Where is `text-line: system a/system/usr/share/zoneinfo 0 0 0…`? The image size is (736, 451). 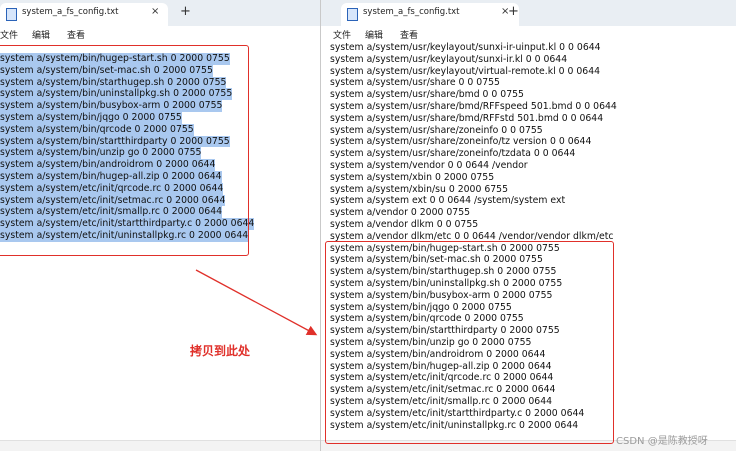 text-line: system a/system/usr/share/zoneinfo 0 0 0… is located at coordinates (436, 130).